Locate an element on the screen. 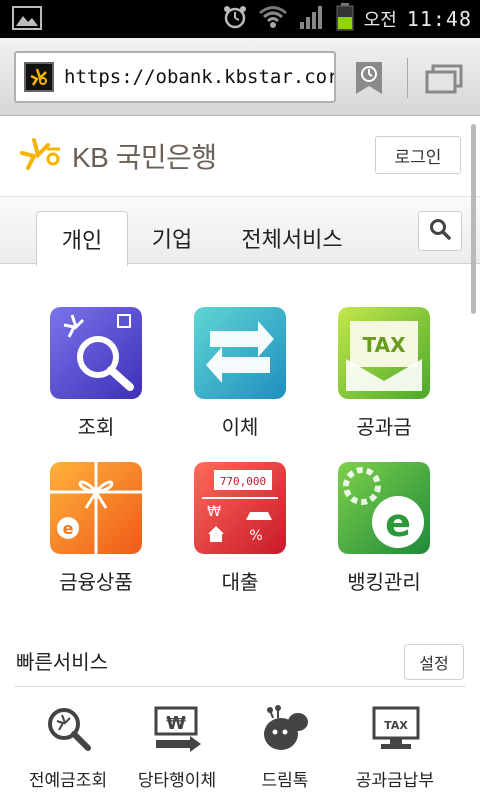 The width and height of the screenshot is (480, 800). clock-time: 11:48 is located at coordinates (439, 19).